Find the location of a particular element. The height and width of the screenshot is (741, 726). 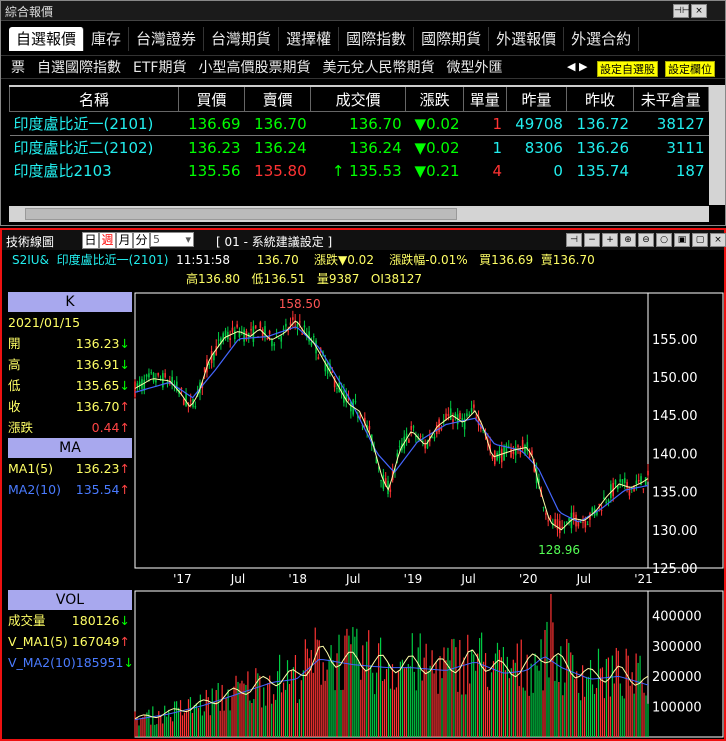

subtab-custom-intl-index: 自選國際指數 is located at coordinates (79, 68).